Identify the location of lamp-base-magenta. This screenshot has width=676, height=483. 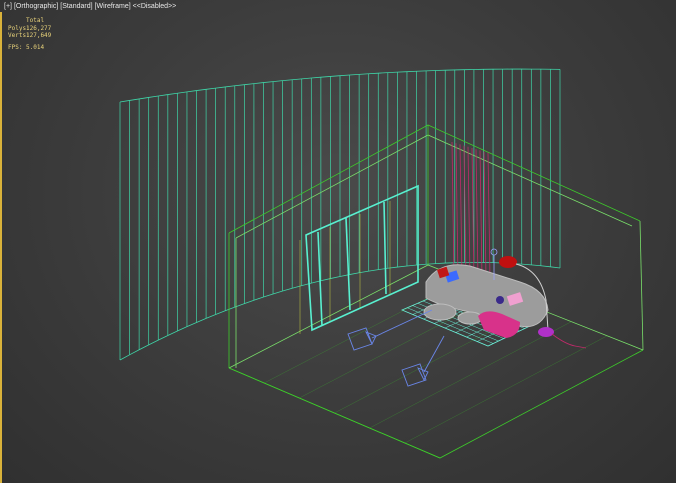
(546, 332).